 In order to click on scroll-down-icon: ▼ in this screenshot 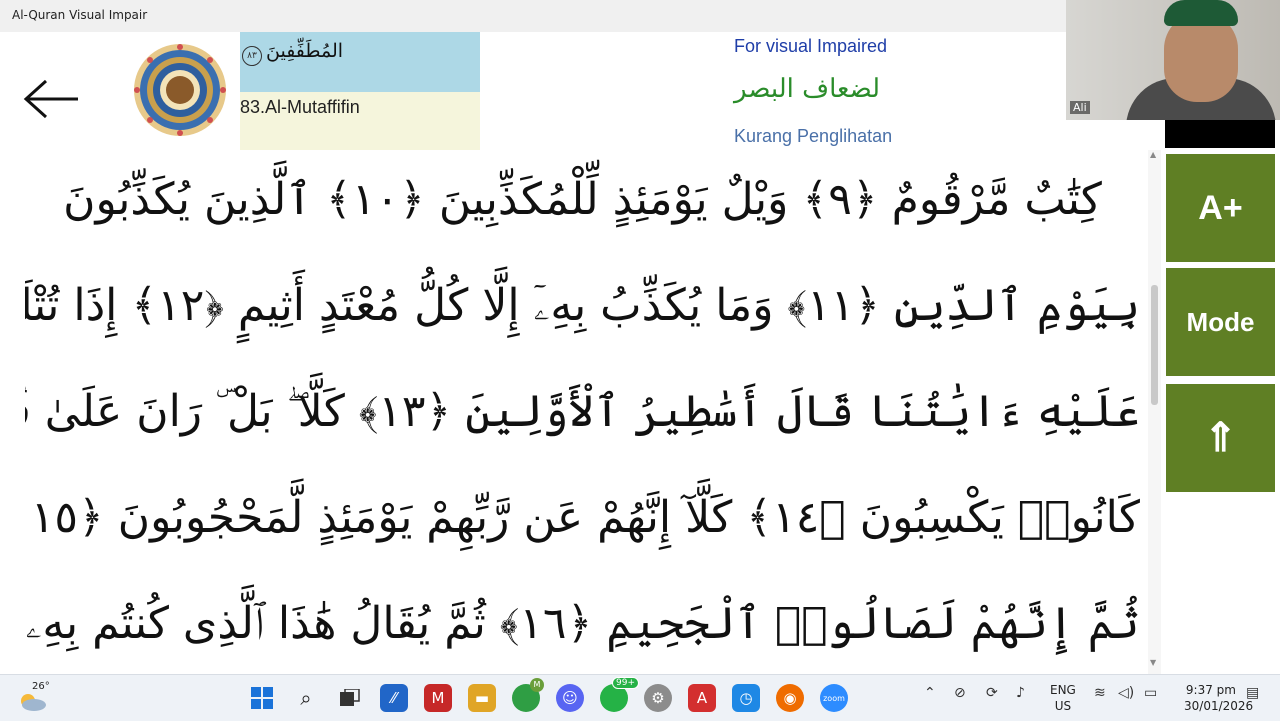, I will do `click(1153, 662)`.